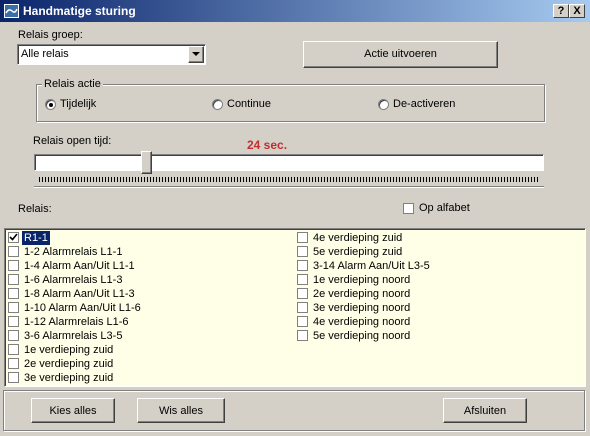 This screenshot has width=590, height=436. I want to click on relay-list-item: 1-10 Alarm Aan/Uit L1-6, so click(148, 308).